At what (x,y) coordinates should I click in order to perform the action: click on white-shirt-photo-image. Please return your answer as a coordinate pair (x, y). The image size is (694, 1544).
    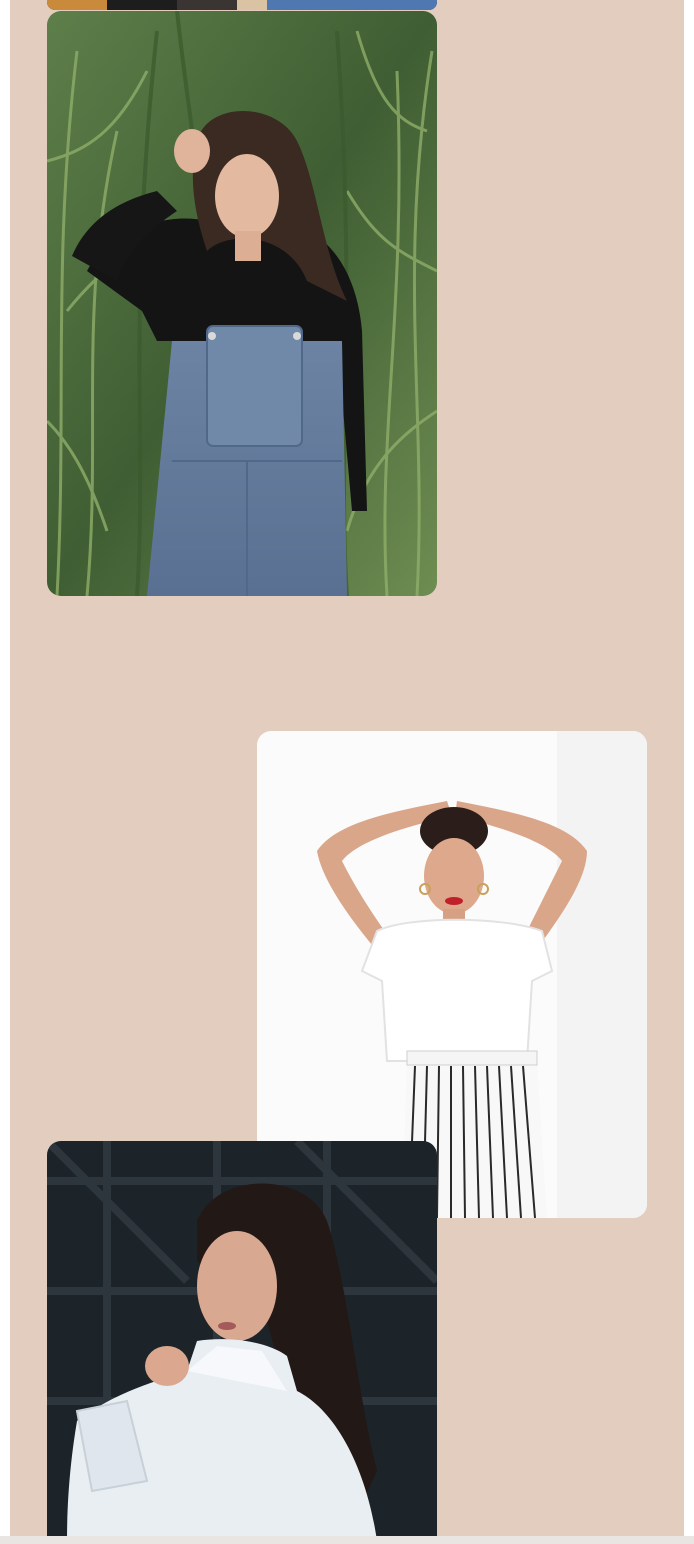
    Looking at the image, I should click on (242, 1338).